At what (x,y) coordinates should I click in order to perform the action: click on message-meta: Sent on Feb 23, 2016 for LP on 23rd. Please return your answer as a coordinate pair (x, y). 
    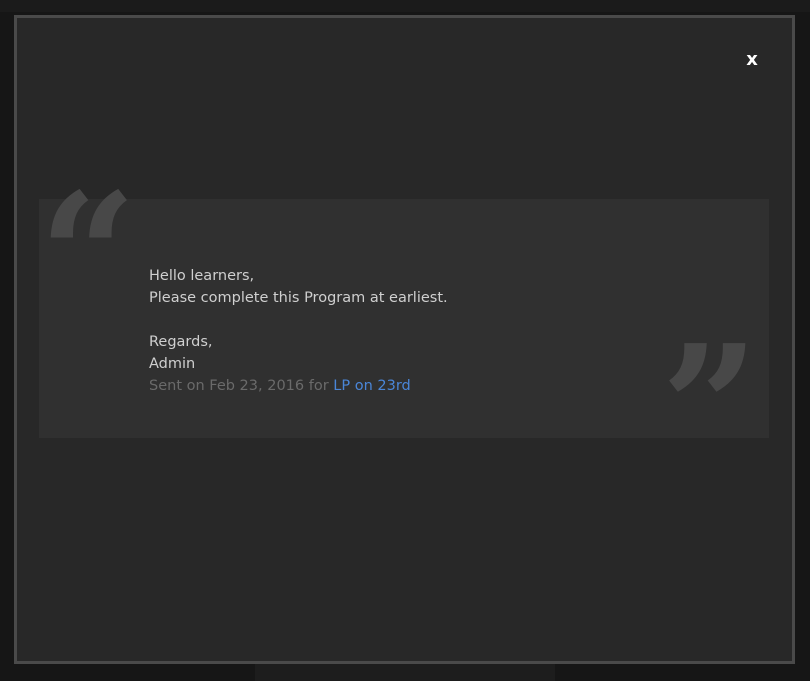
    Looking at the image, I should click on (449, 386).